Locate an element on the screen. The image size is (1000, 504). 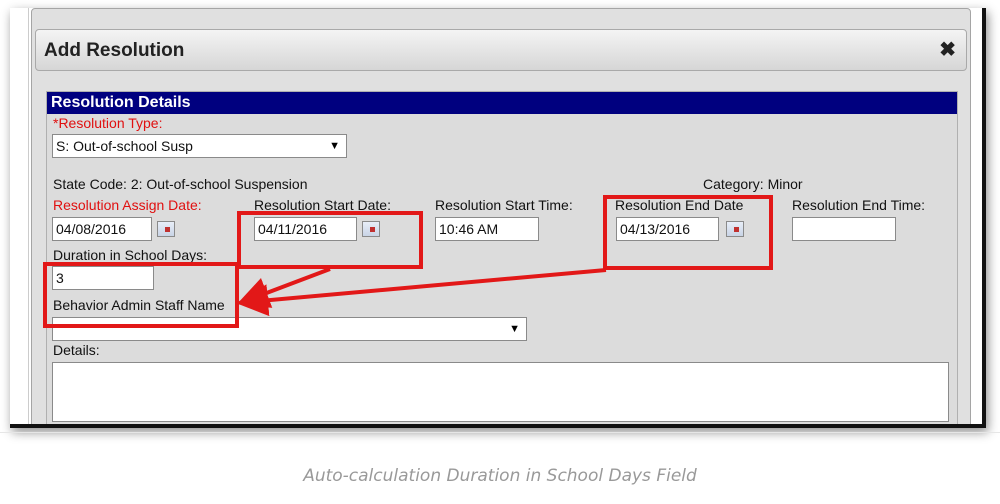
divider is located at coordinates (500, 432).